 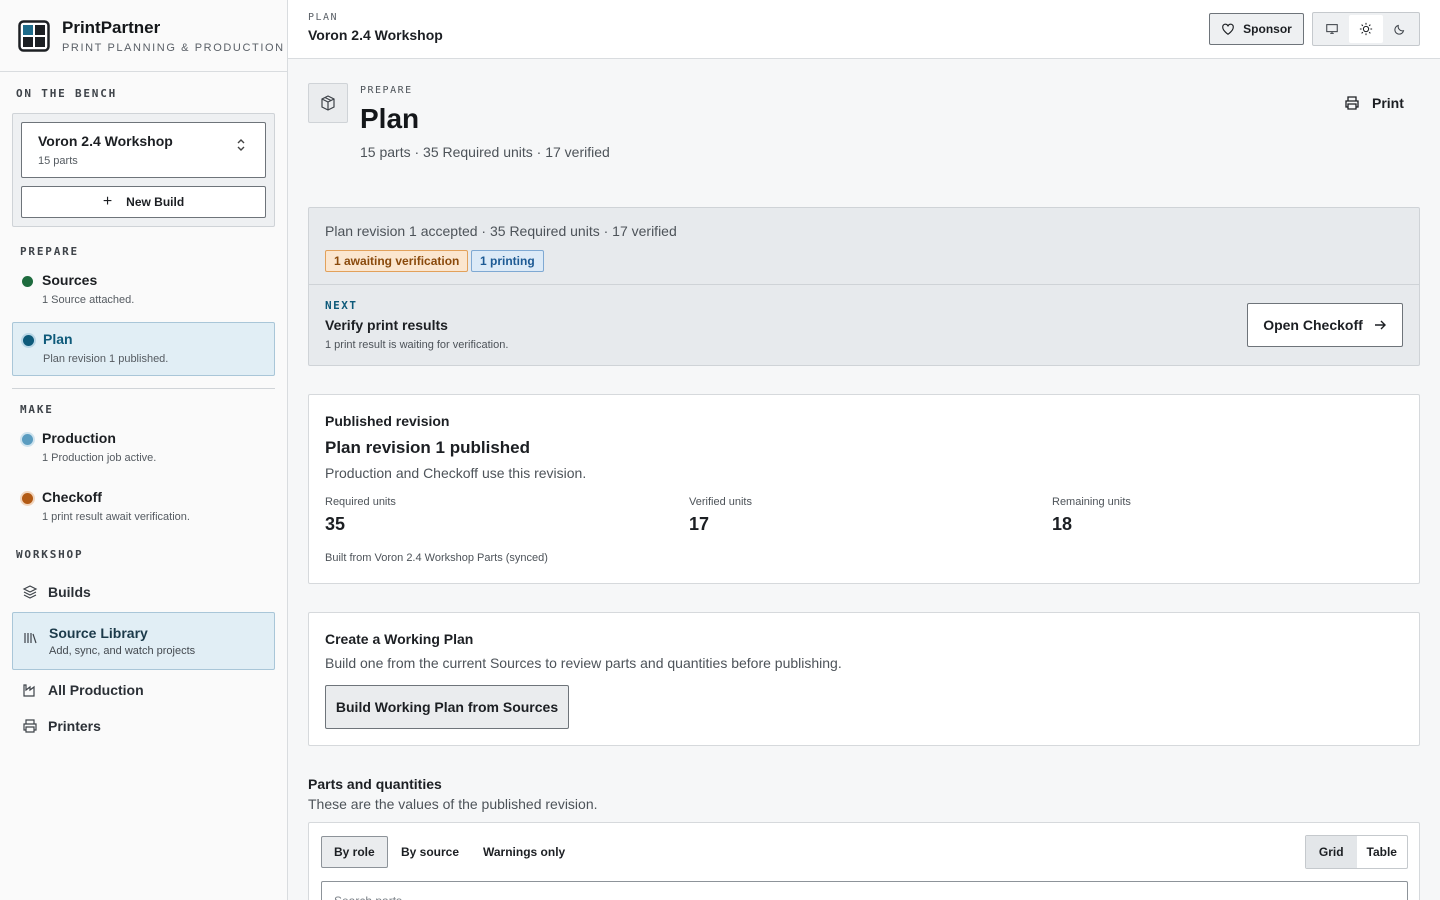 I want to click on tab-warnings-only: Warnings only, so click(x=524, y=852).